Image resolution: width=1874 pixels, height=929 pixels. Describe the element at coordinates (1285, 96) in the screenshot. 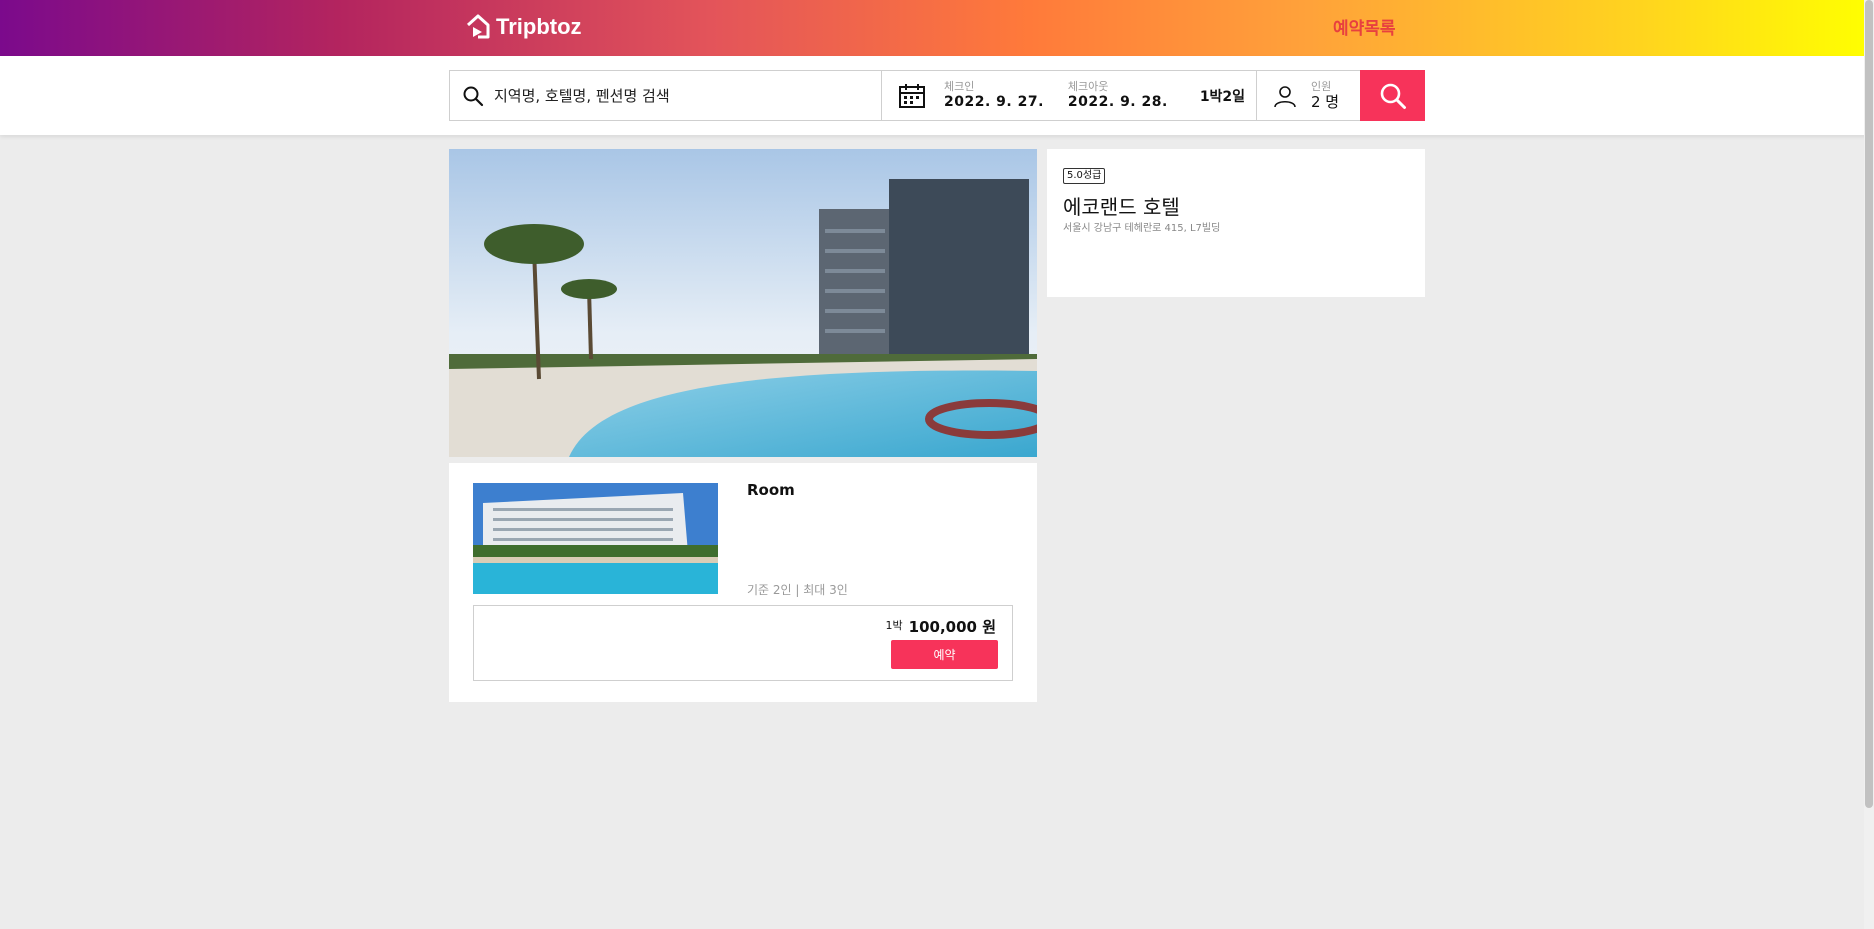

I see `person-icon` at that location.